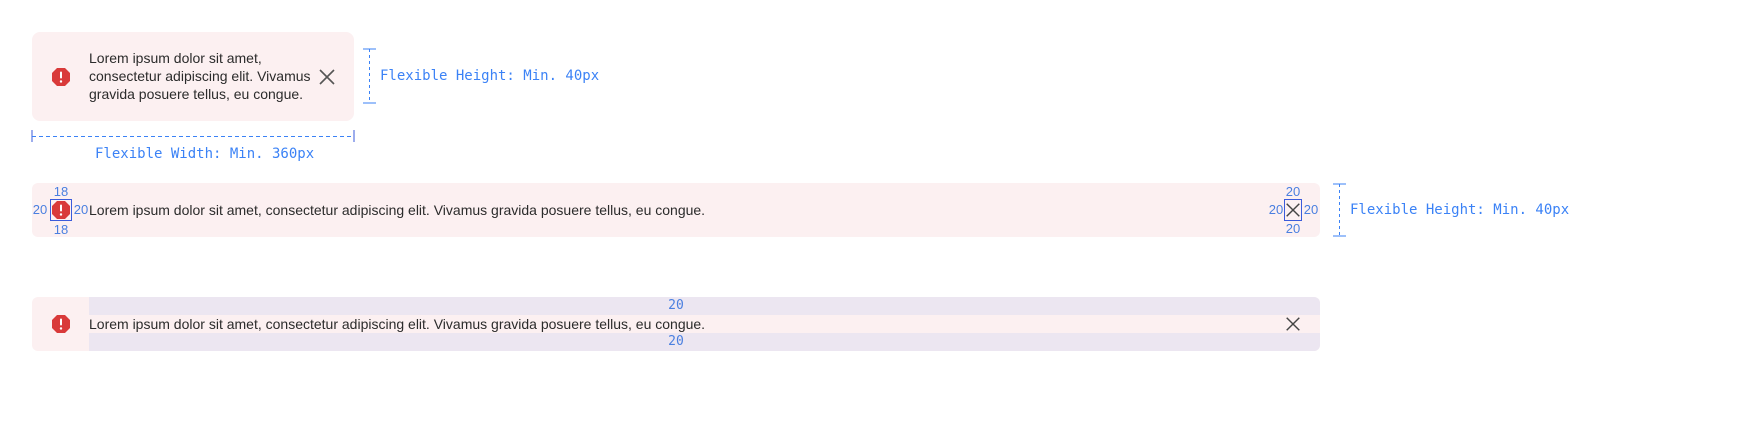 Image resolution: width=1753 pixels, height=428 pixels. What do you see at coordinates (1311, 209) in the screenshot?
I see `close-right-spacing: 20` at bounding box center [1311, 209].